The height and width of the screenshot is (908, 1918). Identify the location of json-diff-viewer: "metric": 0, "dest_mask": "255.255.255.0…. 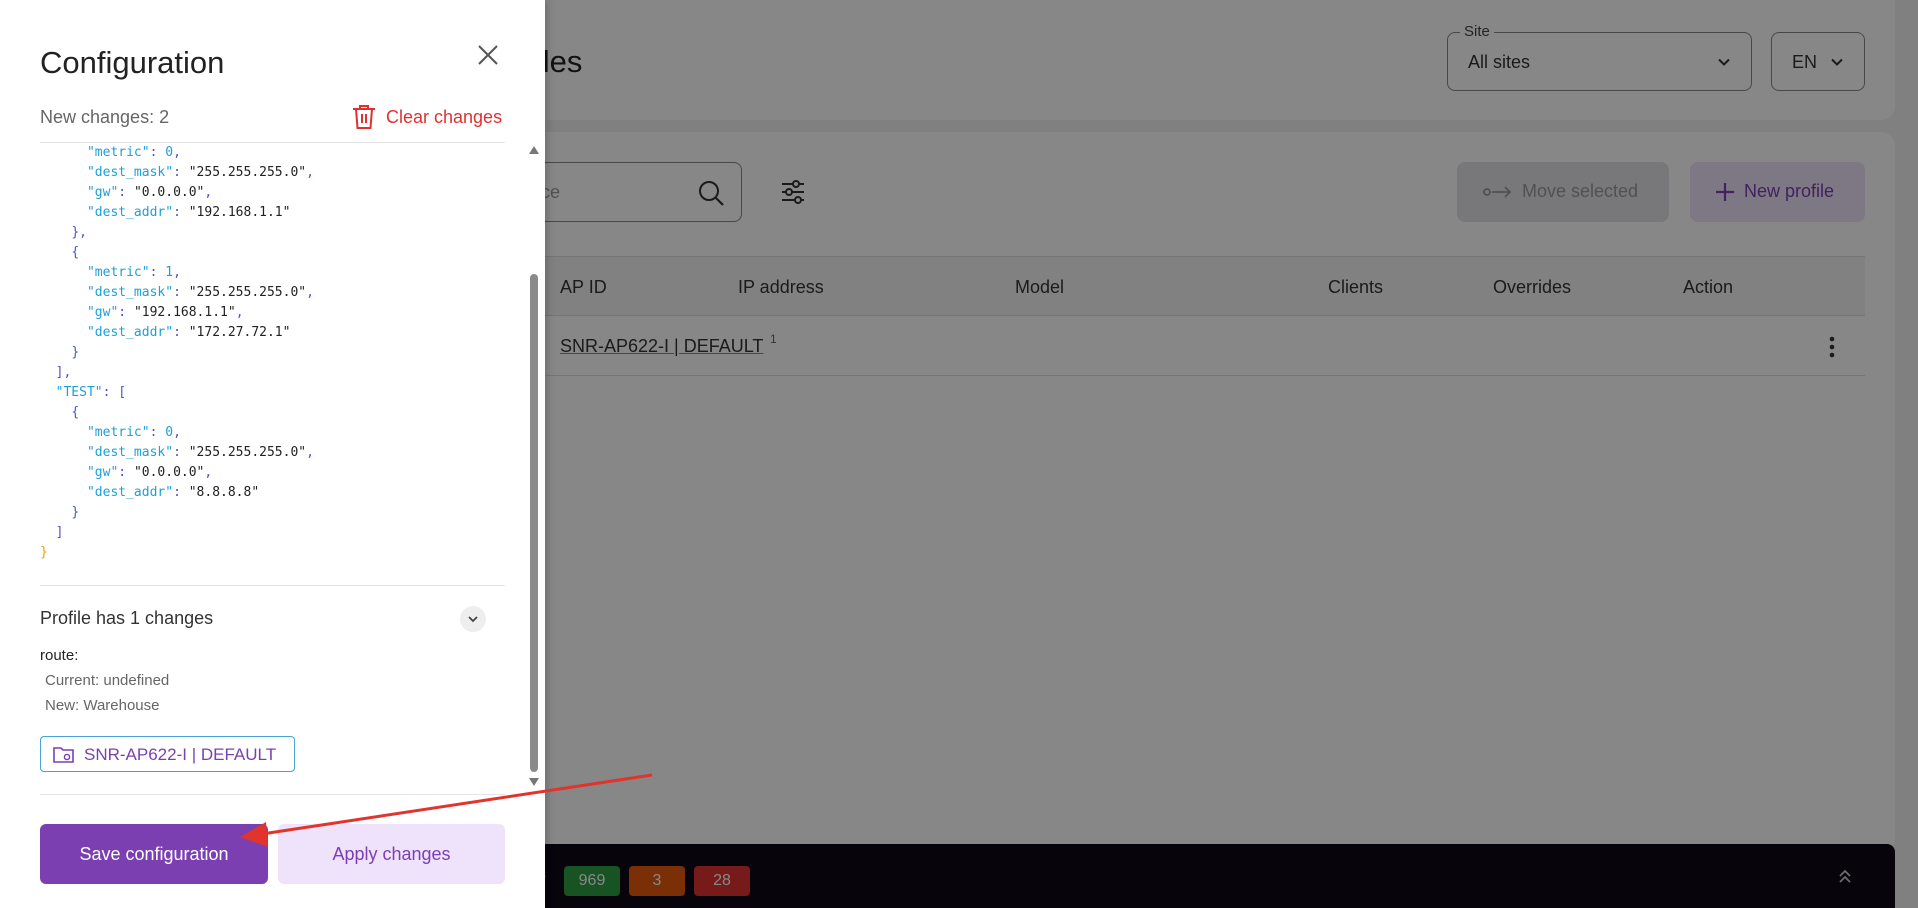
(260, 358).